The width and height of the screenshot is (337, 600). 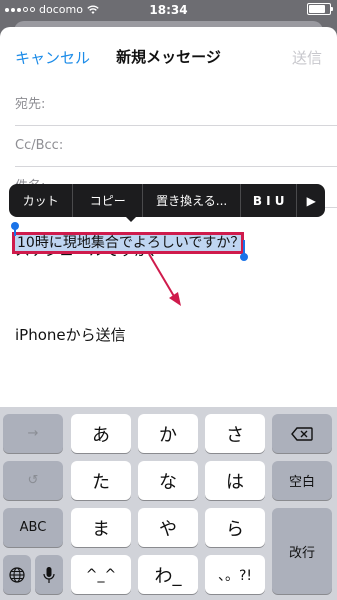 I want to click on mic-key, so click(x=49, y=574).